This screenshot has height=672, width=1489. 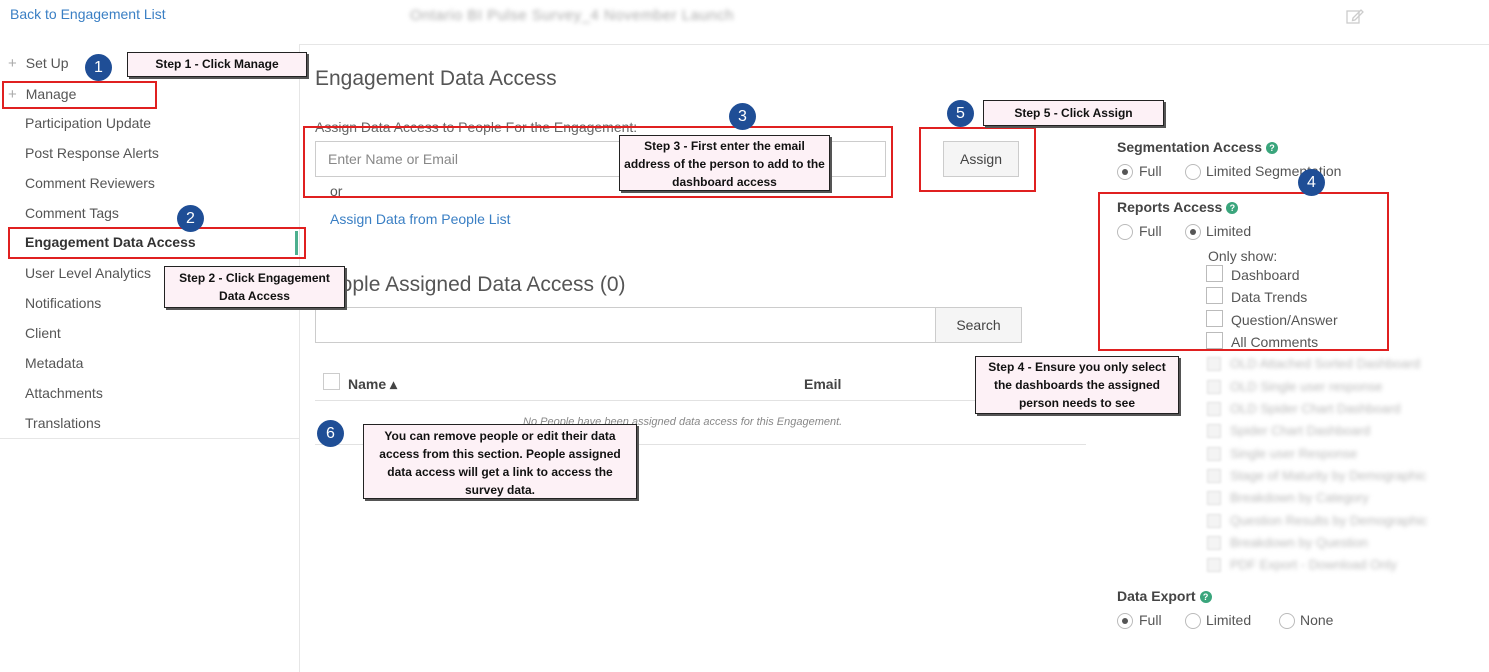 What do you see at coordinates (157, 243) in the screenshot?
I see `annotation-box-data-access` at bounding box center [157, 243].